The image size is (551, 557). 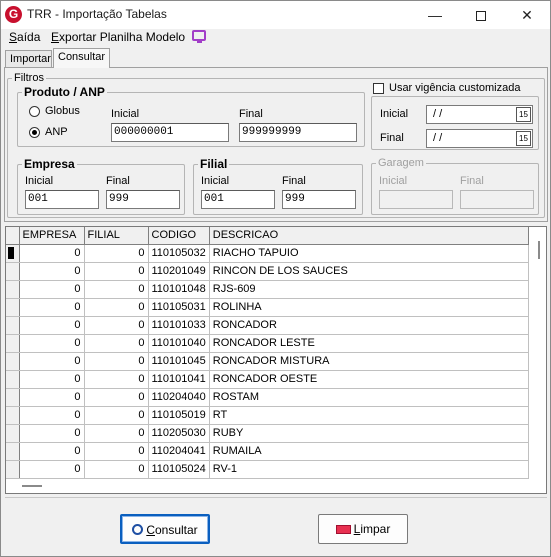 I want to click on table-row: 0 0 110101045 RONCADOR MISTURA, so click(x=267, y=361).